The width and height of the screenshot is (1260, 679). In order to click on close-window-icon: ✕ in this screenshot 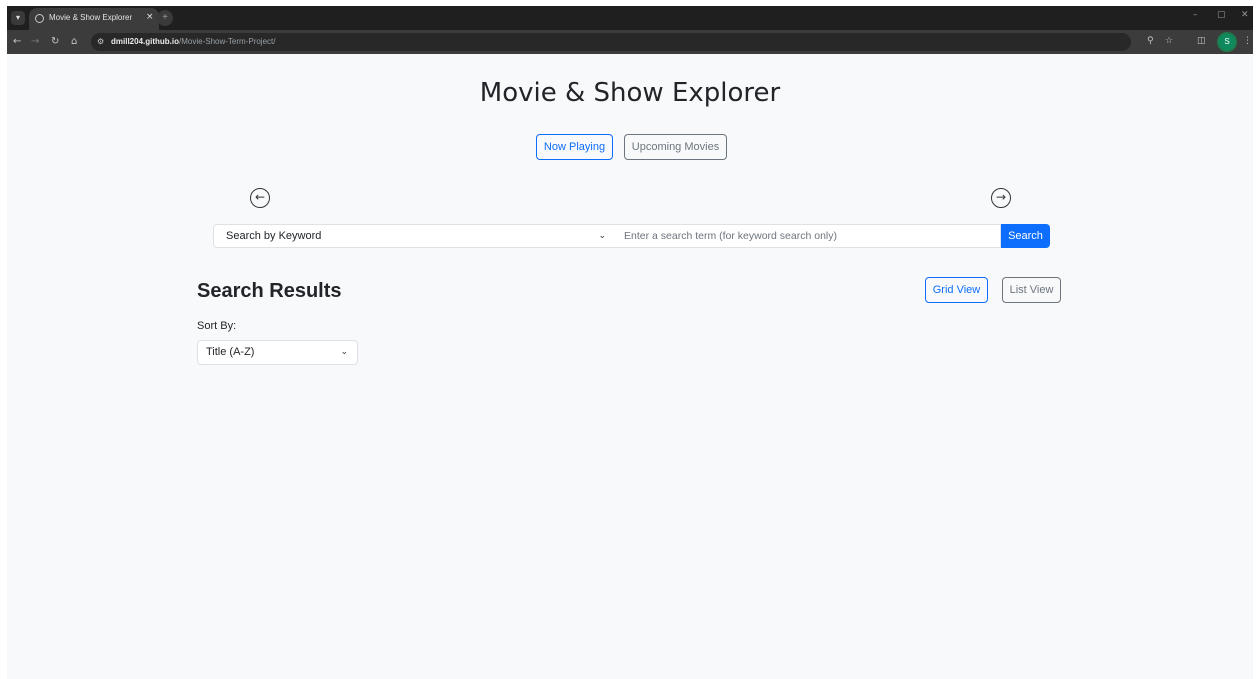, I will do `click(1245, 15)`.